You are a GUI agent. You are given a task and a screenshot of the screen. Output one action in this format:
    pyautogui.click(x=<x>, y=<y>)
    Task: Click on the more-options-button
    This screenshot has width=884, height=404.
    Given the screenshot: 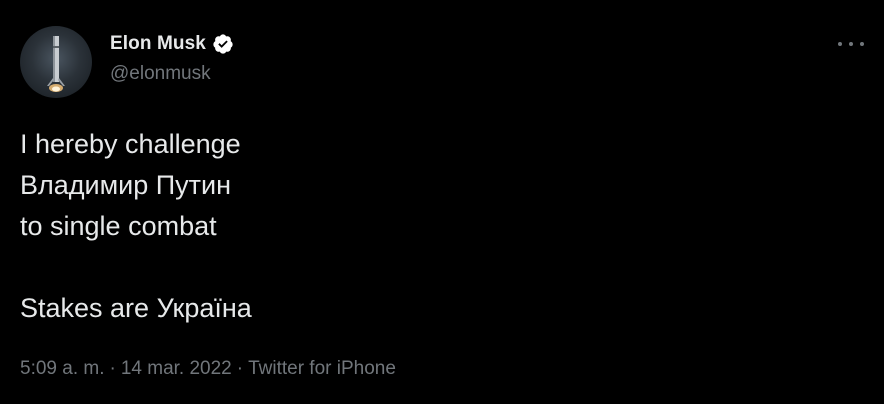 What is the action you would take?
    pyautogui.click(x=851, y=44)
    